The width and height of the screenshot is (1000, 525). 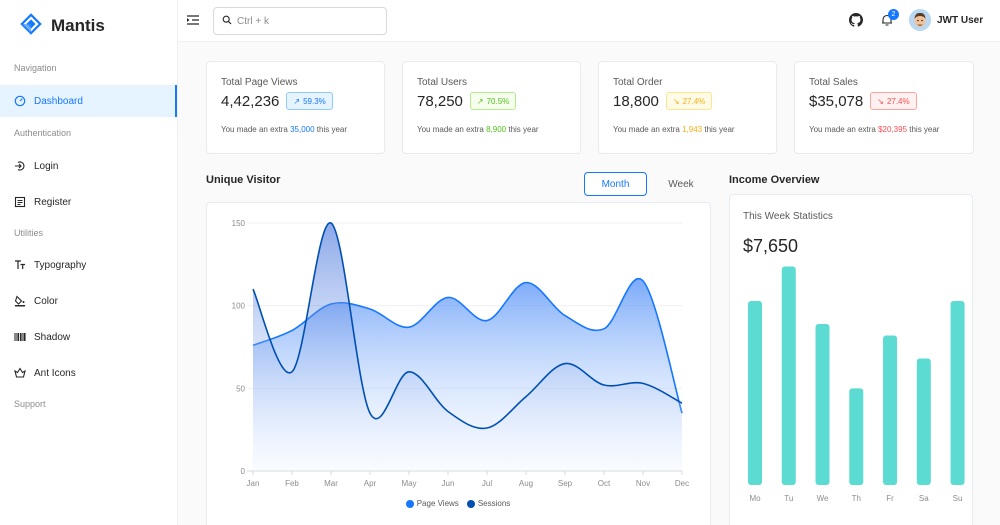 I want to click on chart-legend: Page Views Sessions, so click(x=458, y=503).